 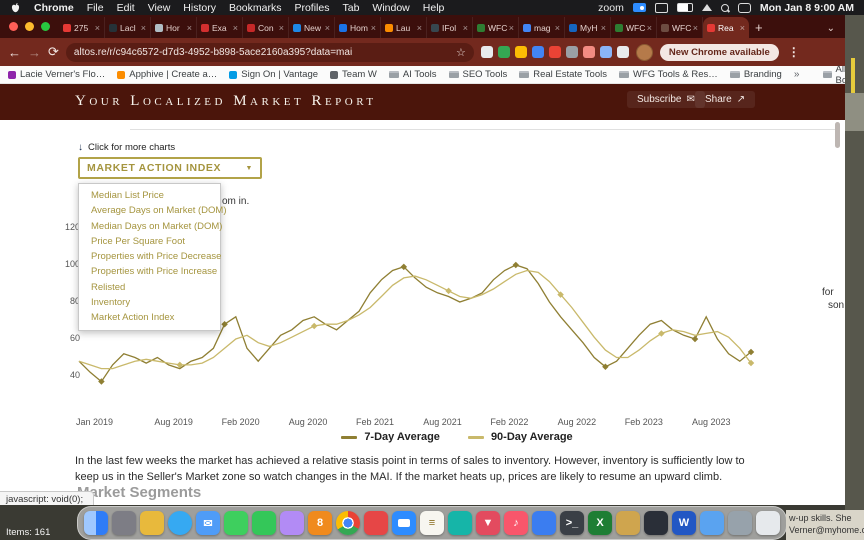 I want to click on chart-select-dropdown: Market Action Index ▼, so click(x=170, y=168).